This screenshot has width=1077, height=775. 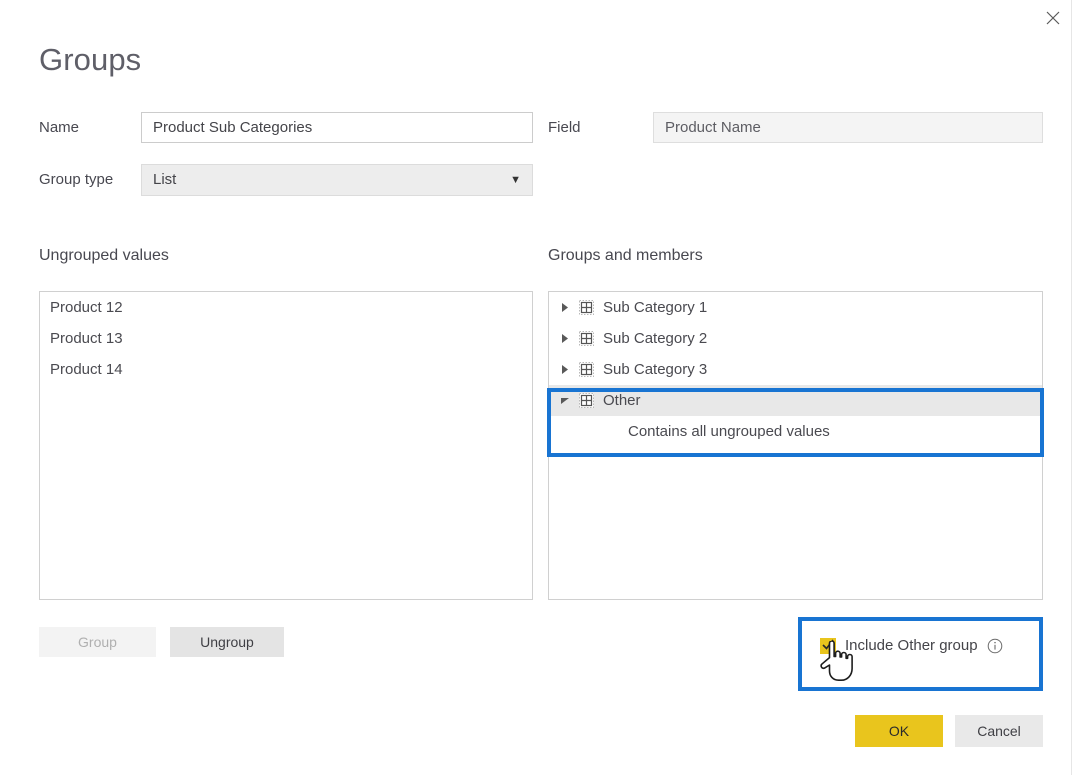 I want to click on name-input: Product Sub Categories, so click(x=337, y=127).